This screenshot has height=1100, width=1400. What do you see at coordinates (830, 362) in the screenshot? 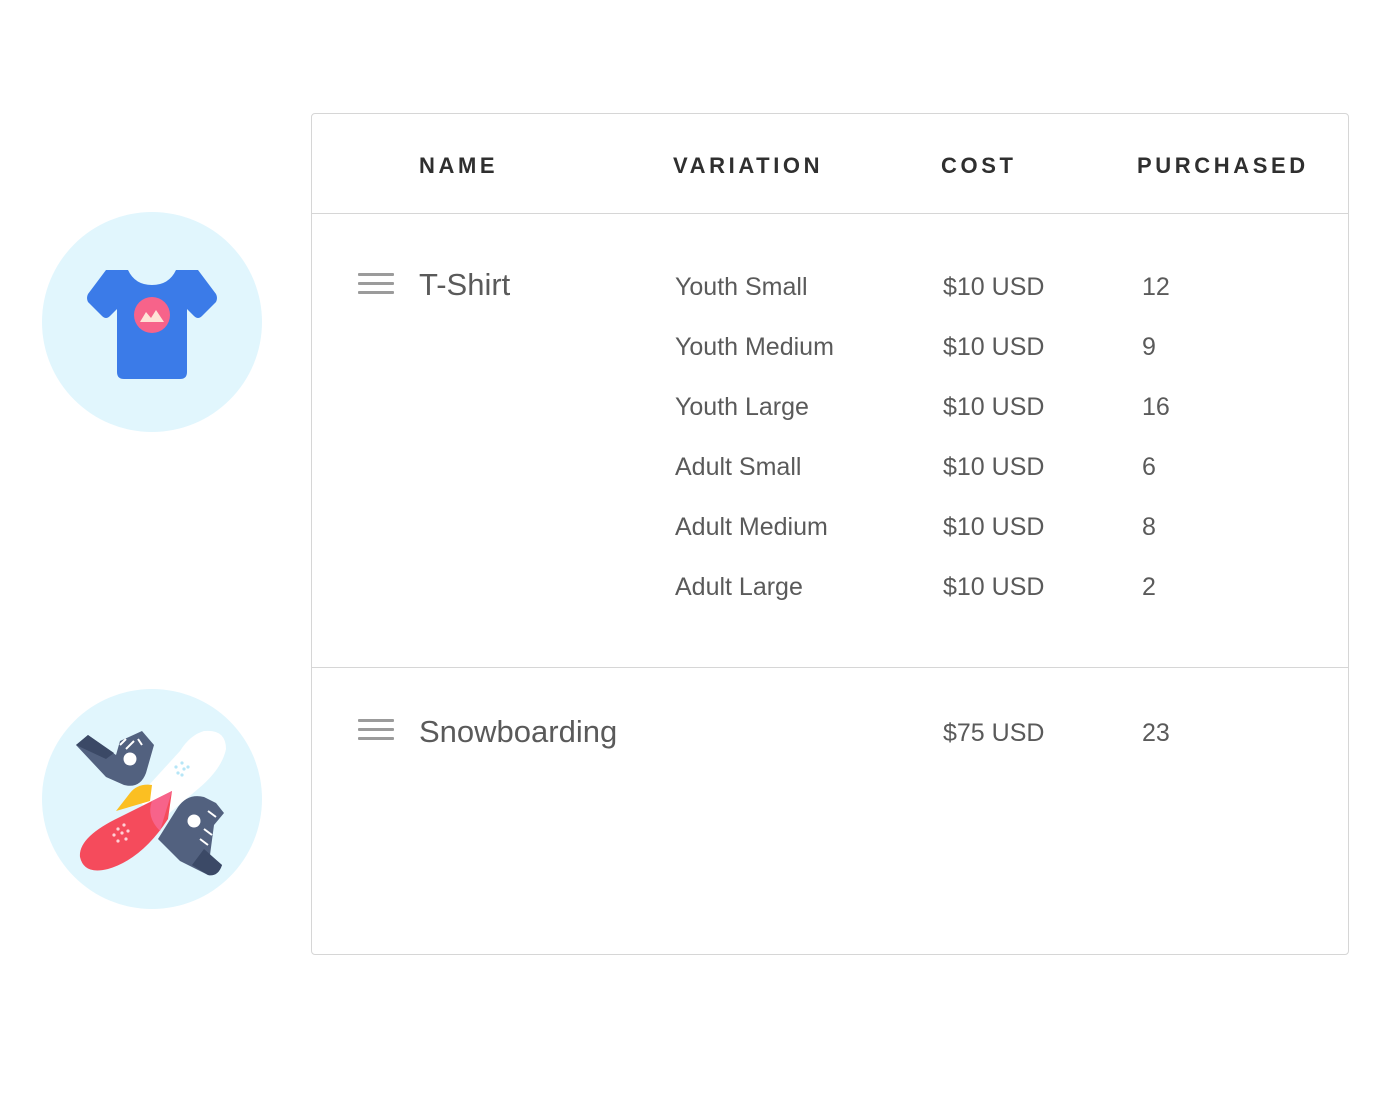
I see `variation-row: Youth Medium $10 USD 9` at bounding box center [830, 362].